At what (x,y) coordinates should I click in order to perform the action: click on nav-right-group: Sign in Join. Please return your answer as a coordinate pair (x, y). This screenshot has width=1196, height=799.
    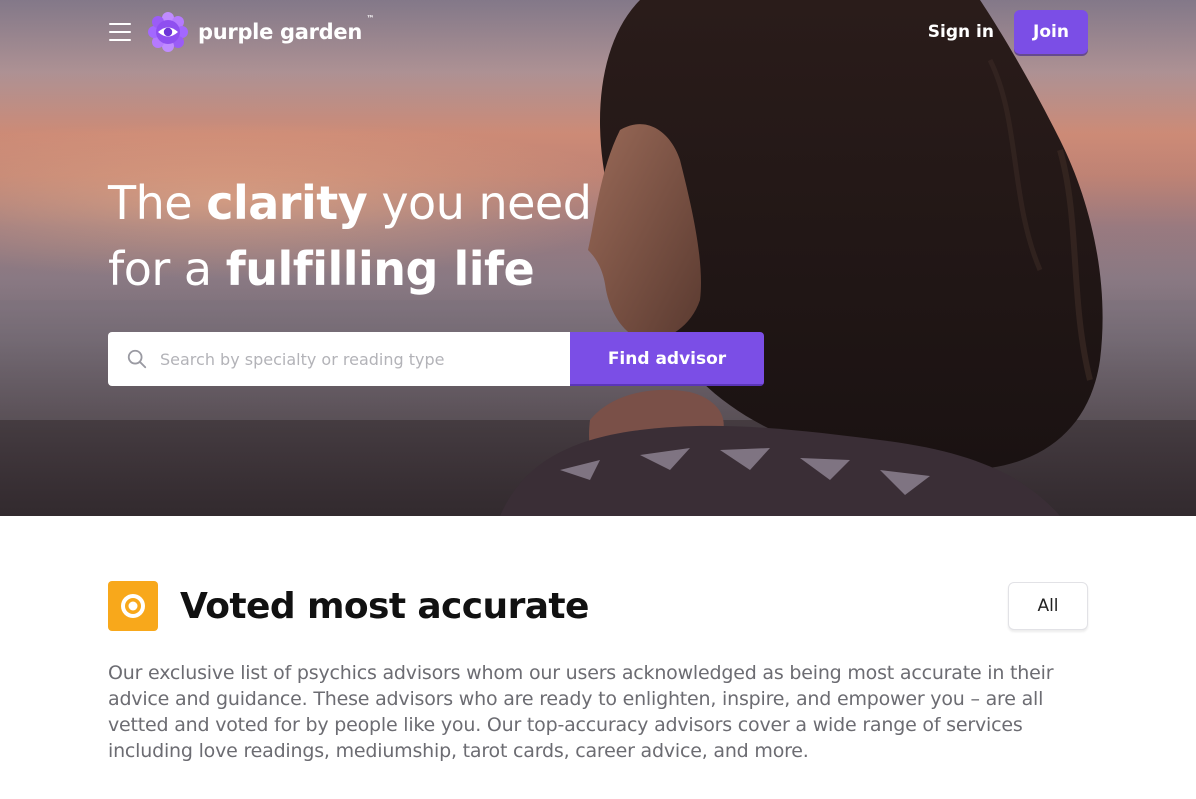
    Looking at the image, I should click on (1008, 32).